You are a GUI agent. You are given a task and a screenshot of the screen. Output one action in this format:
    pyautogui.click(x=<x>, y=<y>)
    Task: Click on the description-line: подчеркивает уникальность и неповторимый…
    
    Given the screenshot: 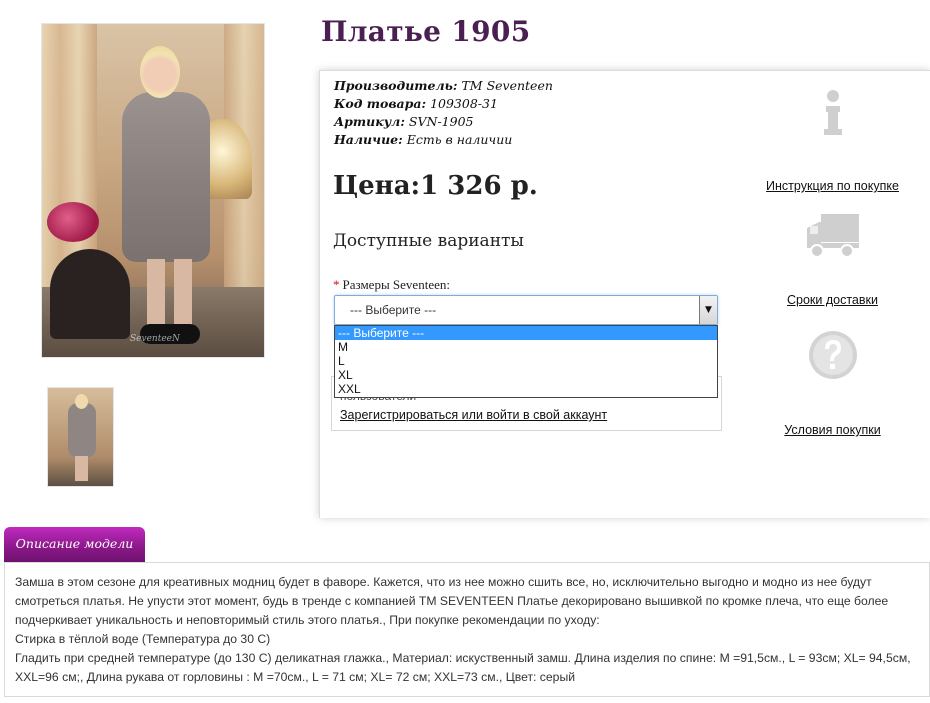 What is the action you would take?
    pyautogui.click(x=307, y=620)
    